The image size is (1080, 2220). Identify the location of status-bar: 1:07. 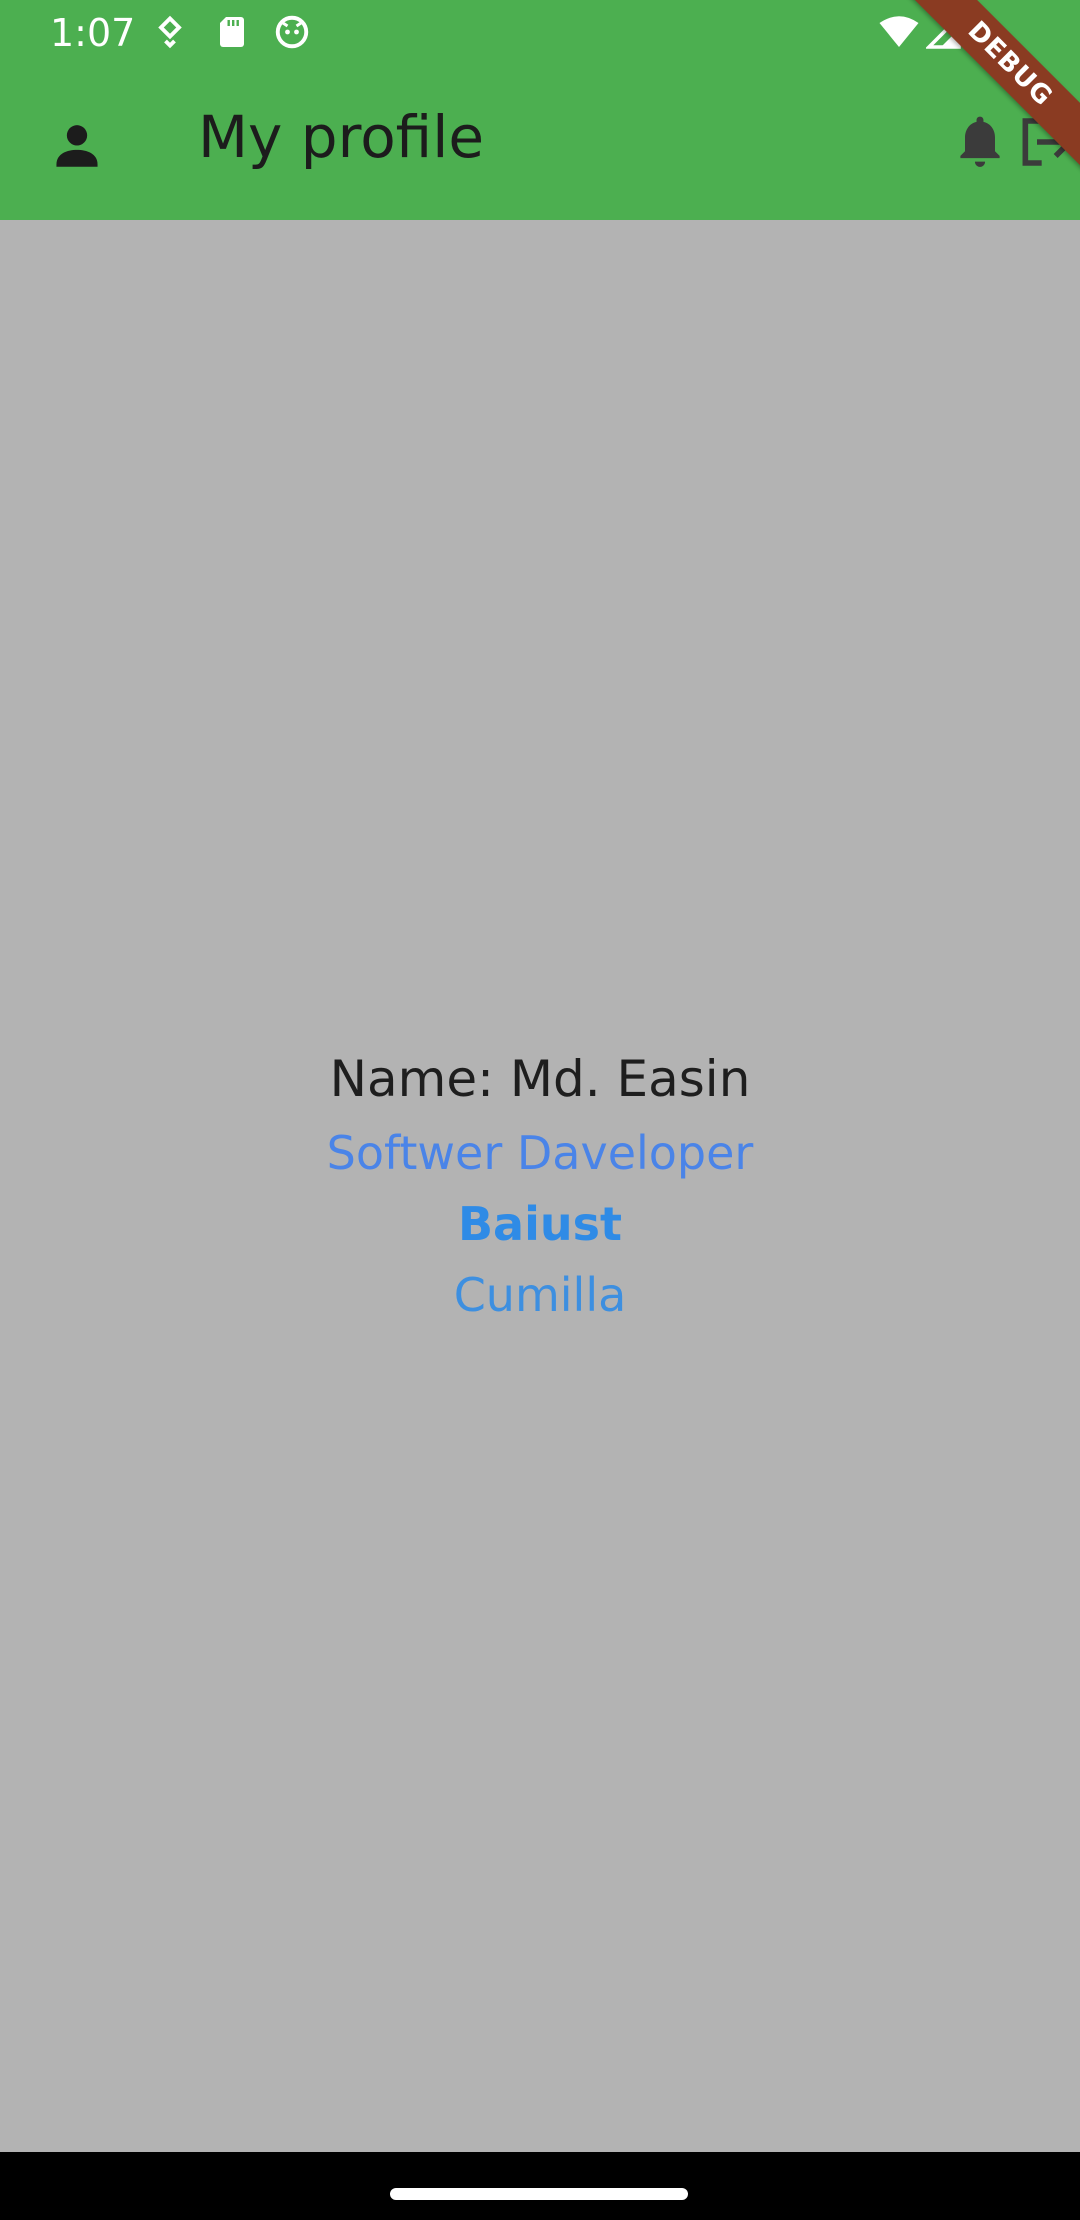
(540, 33).